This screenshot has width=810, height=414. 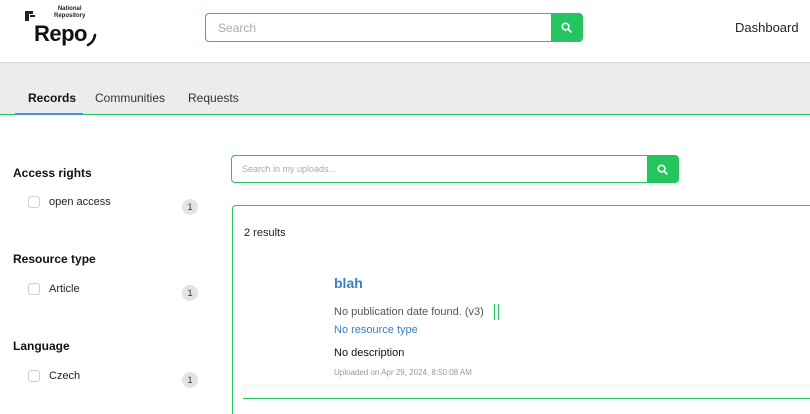 What do you see at coordinates (52, 98) in the screenshot?
I see `tab-records: Records` at bounding box center [52, 98].